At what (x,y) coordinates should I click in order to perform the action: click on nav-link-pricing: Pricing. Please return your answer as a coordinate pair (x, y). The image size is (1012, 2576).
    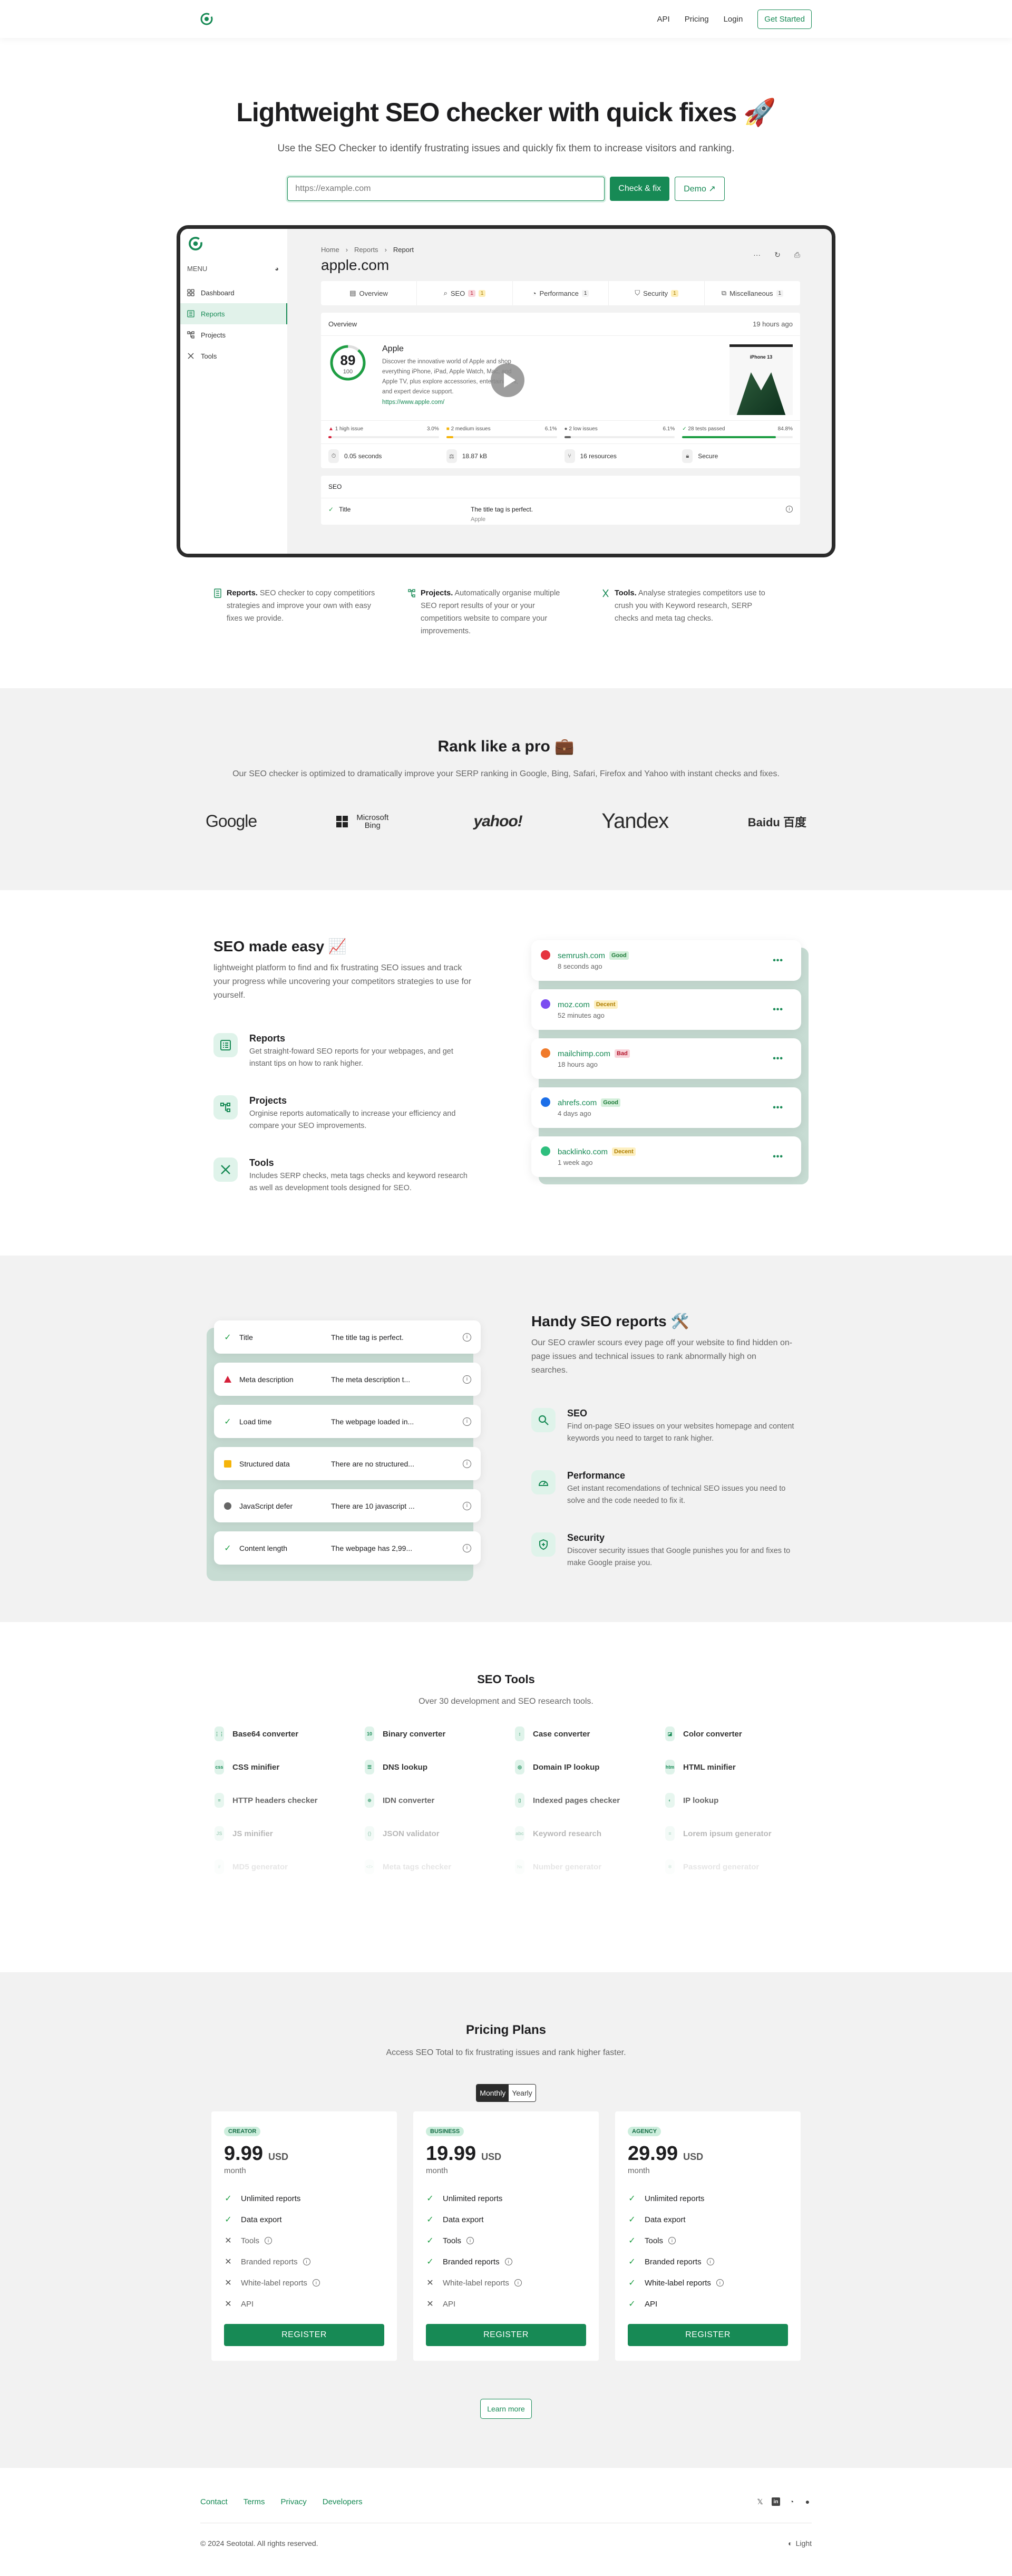
    Looking at the image, I should click on (697, 19).